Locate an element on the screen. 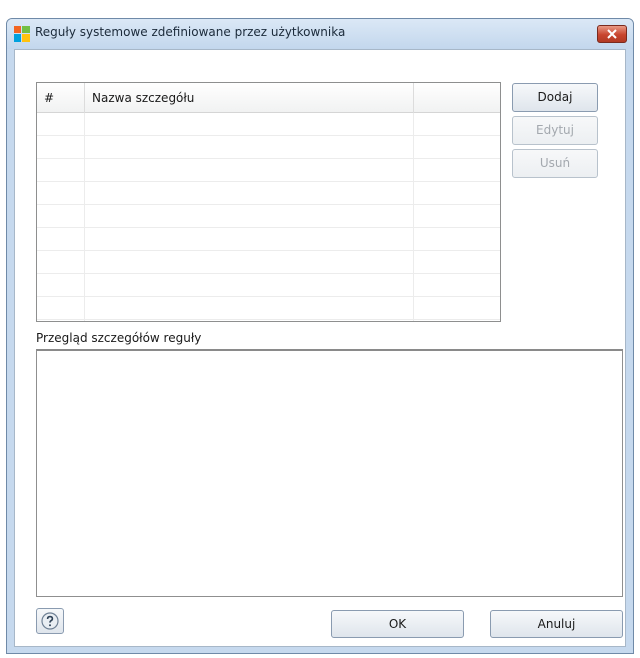  column-header-extra is located at coordinates (457, 98).